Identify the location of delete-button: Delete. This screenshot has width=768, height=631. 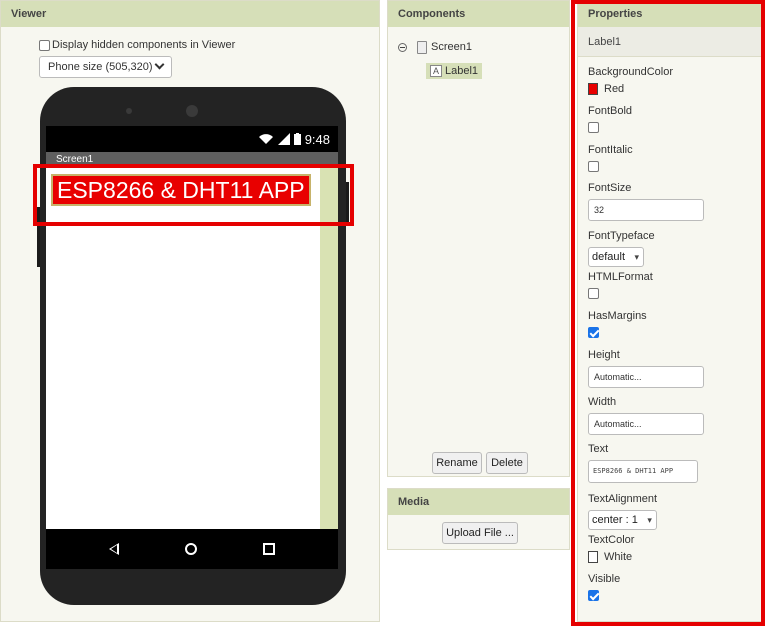
(507, 463).